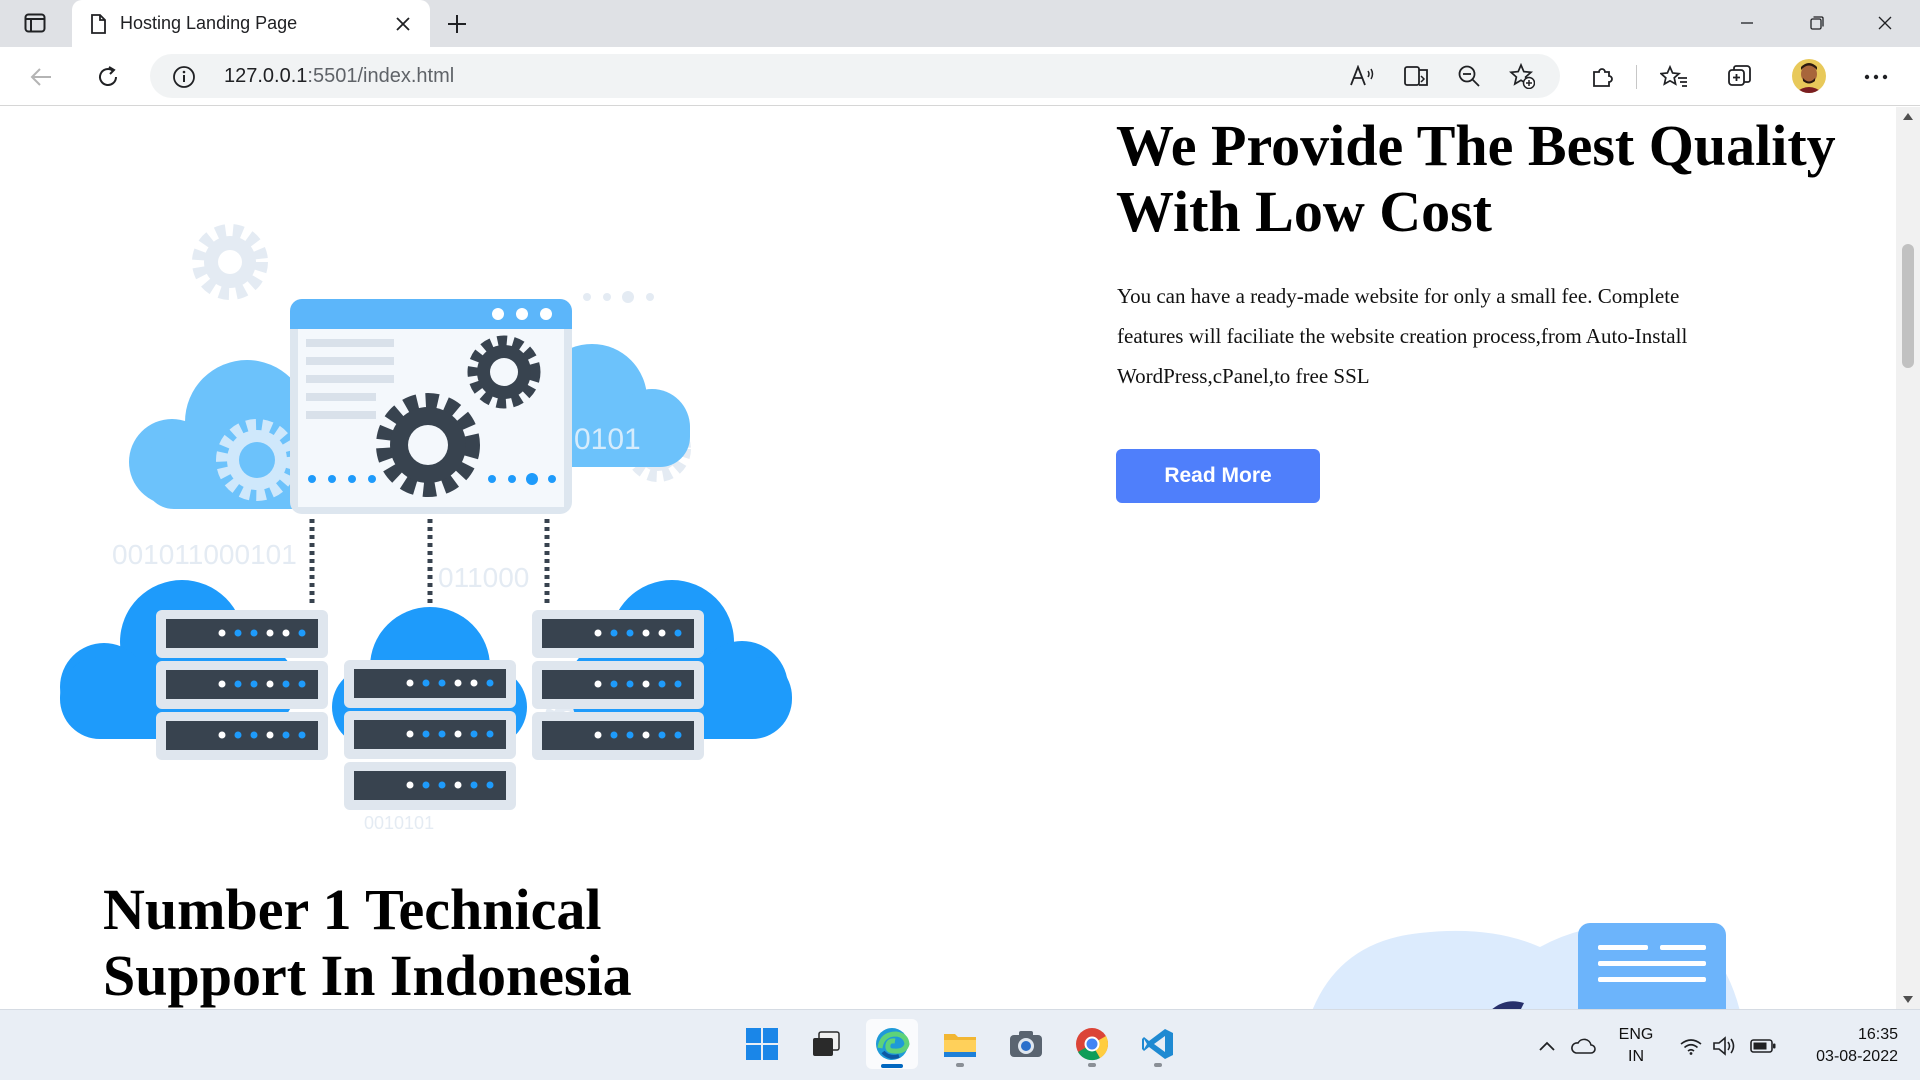 The width and height of the screenshot is (1920, 1080). I want to click on battery-icon, so click(1763, 1046).